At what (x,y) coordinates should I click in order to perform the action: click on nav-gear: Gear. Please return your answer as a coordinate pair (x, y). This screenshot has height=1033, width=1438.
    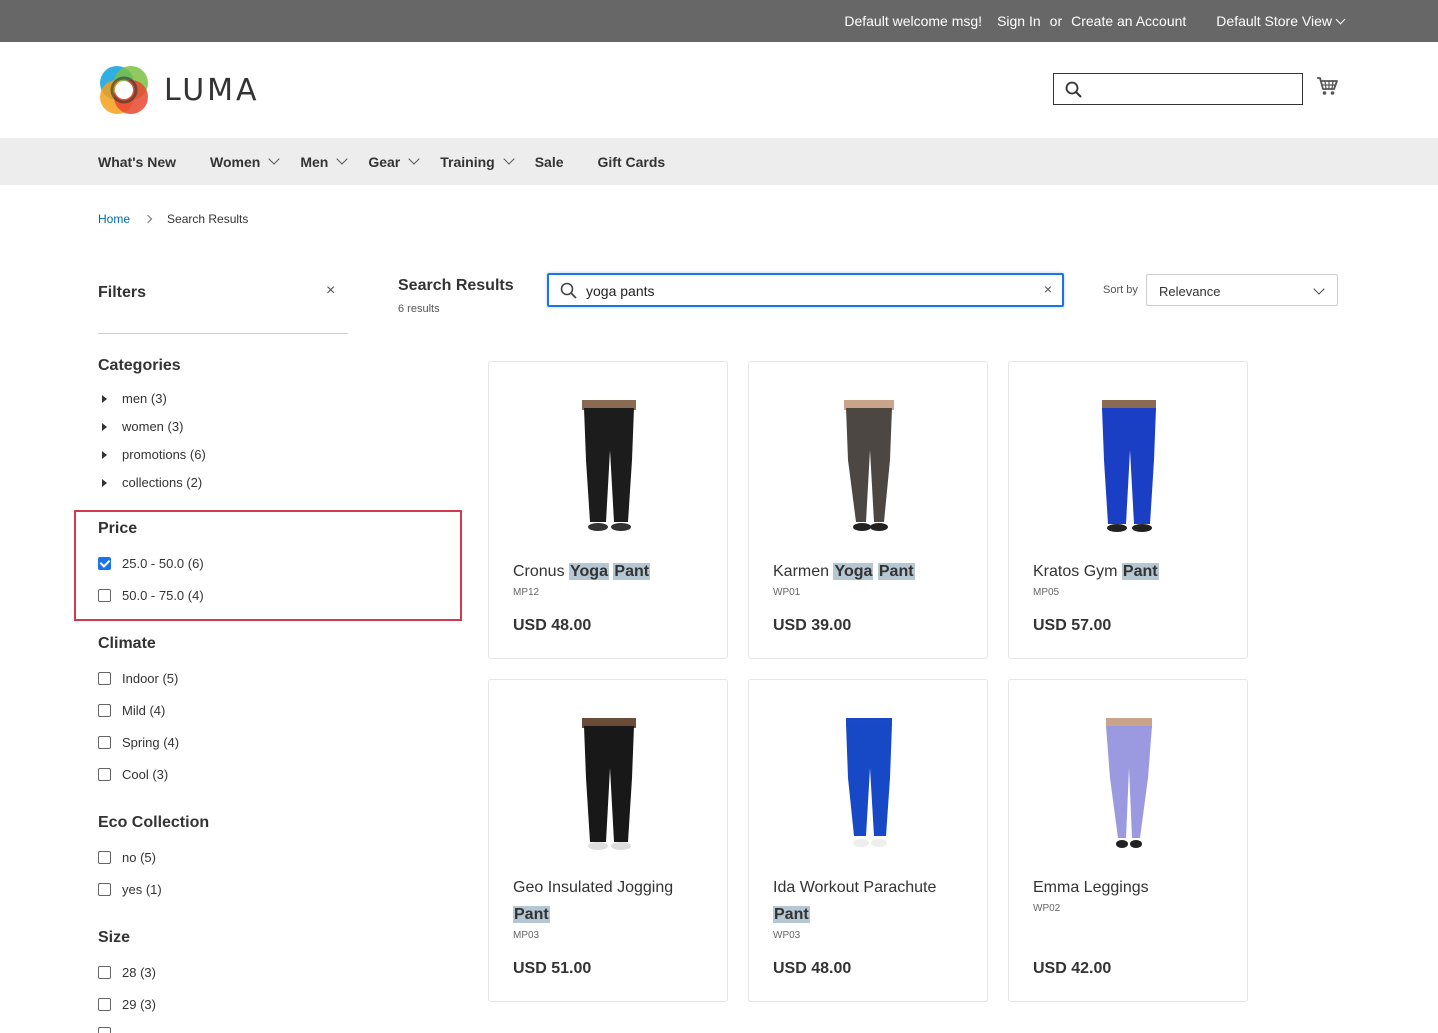
    Looking at the image, I should click on (394, 161).